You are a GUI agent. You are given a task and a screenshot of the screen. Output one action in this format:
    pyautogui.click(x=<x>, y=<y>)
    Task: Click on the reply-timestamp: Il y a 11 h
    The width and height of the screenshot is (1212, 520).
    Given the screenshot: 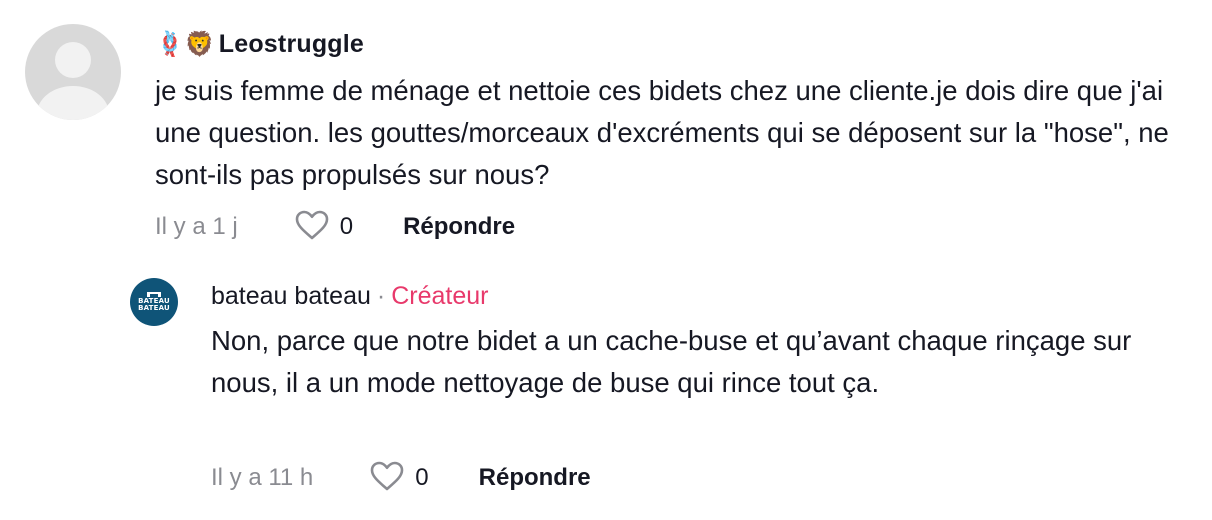 What is the action you would take?
    pyautogui.click(x=262, y=477)
    